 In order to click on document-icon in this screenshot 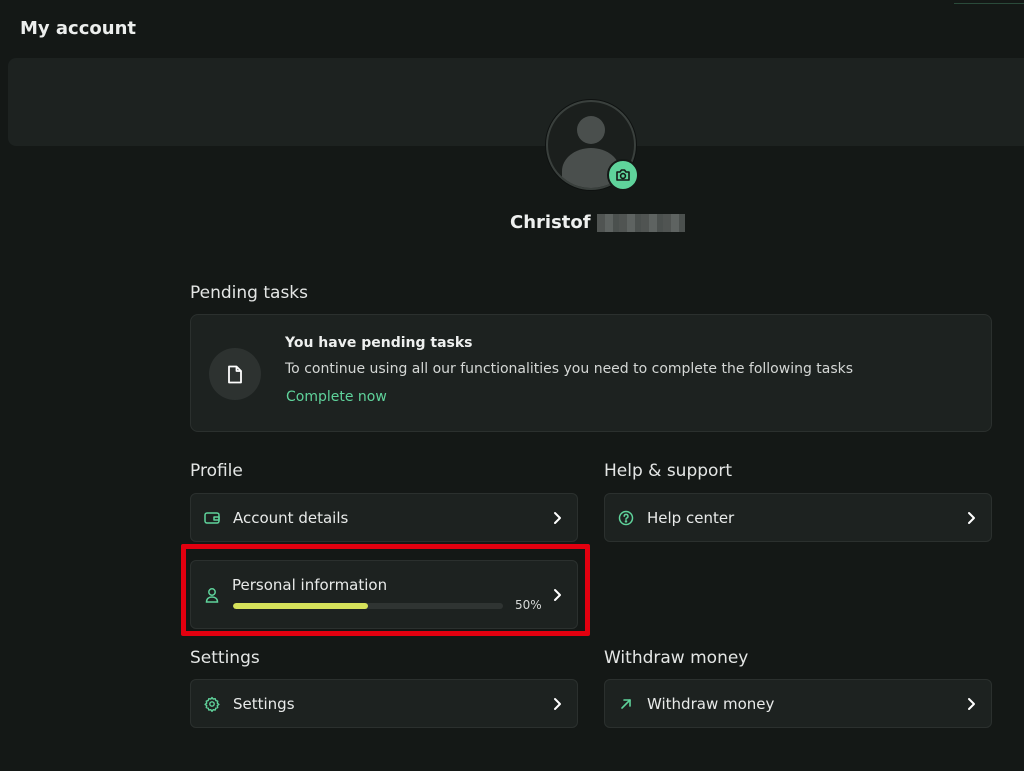, I will do `click(235, 374)`.